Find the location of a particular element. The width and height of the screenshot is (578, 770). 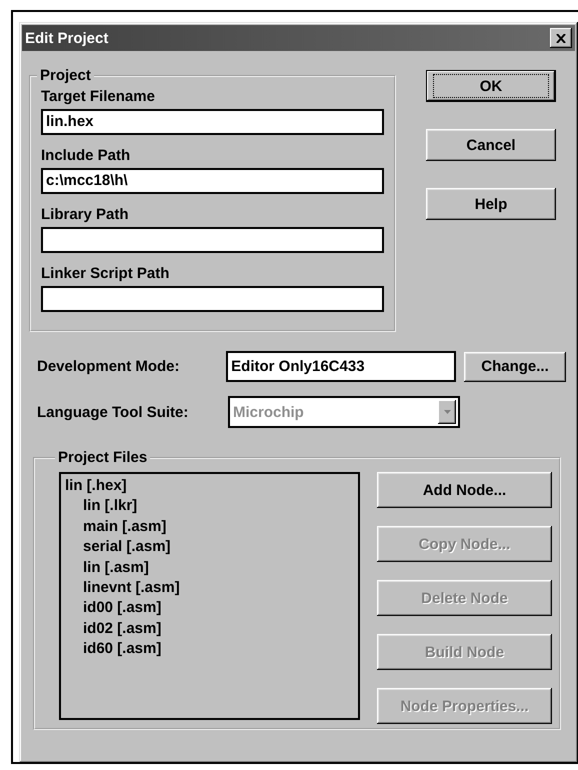

field-label: Target Filename is located at coordinates (98, 96).